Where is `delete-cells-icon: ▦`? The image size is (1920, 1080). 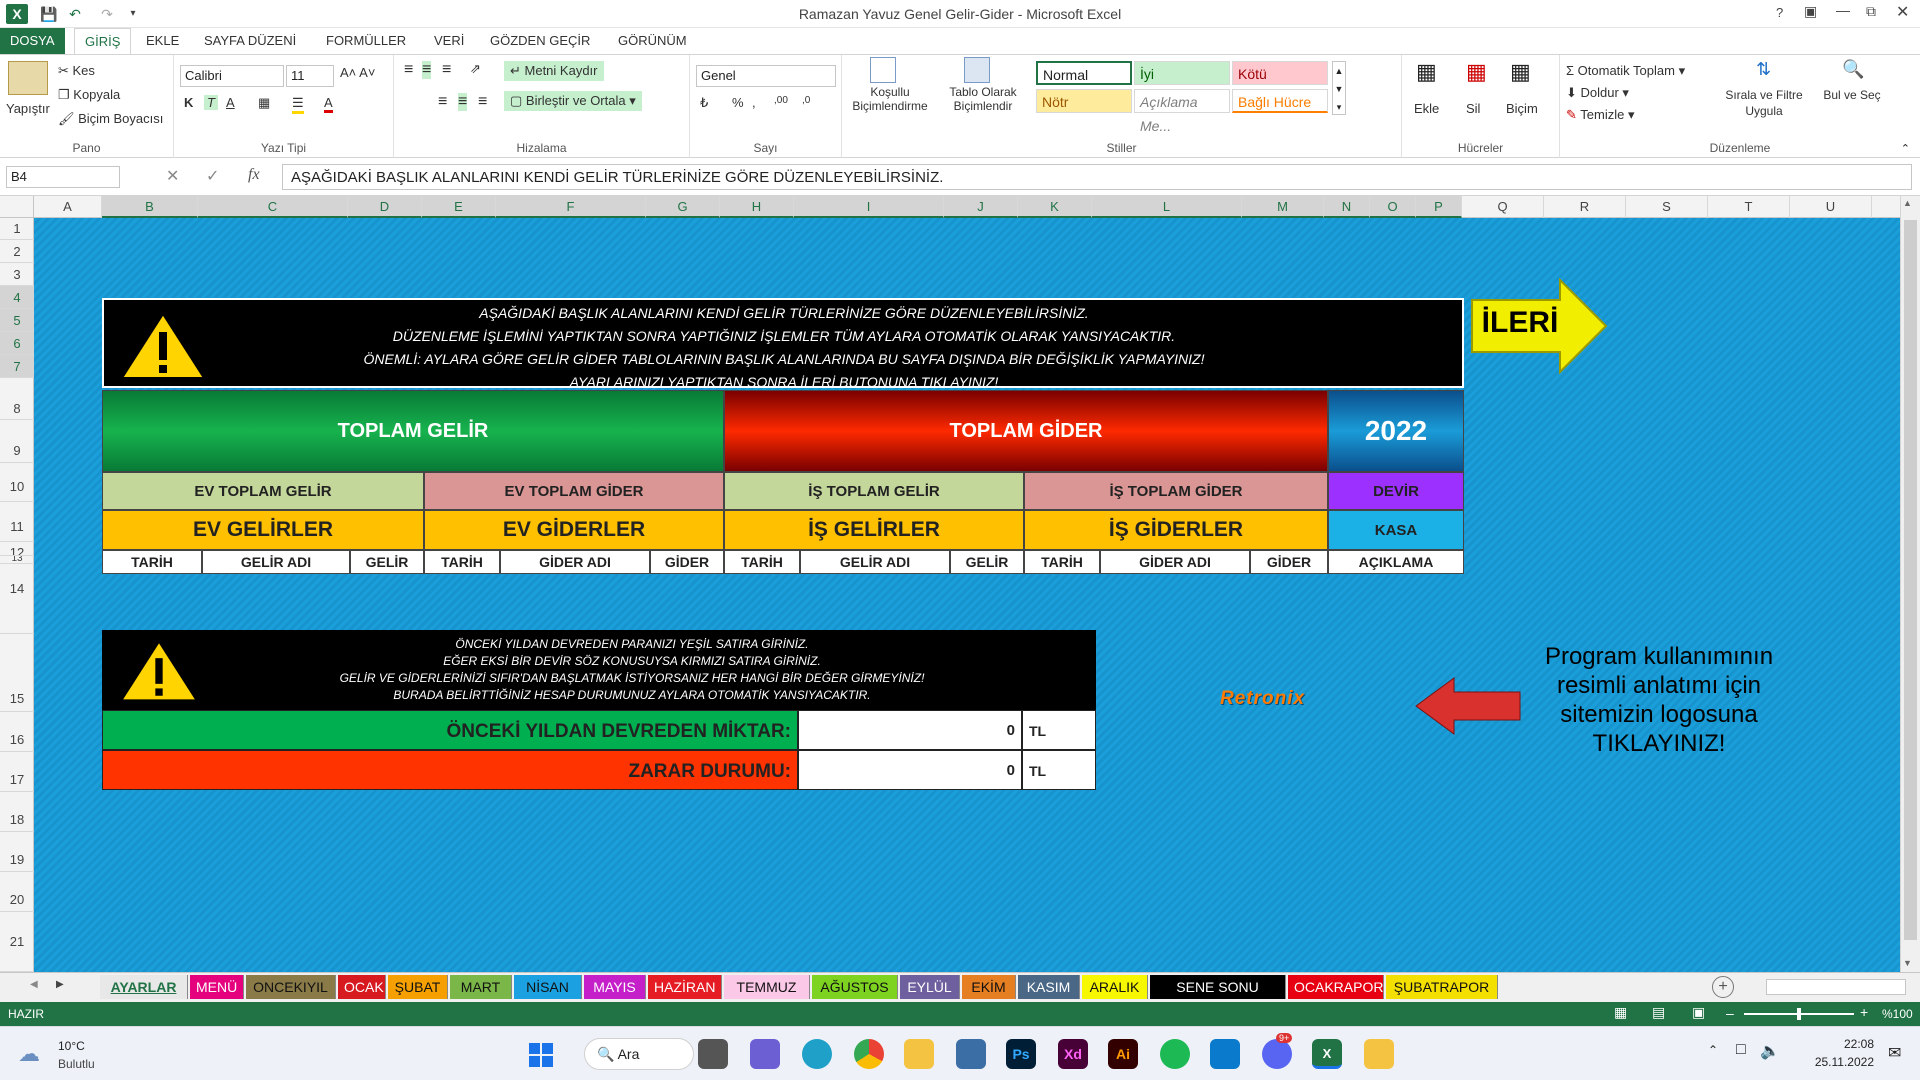 delete-cells-icon: ▦ is located at coordinates (1476, 72).